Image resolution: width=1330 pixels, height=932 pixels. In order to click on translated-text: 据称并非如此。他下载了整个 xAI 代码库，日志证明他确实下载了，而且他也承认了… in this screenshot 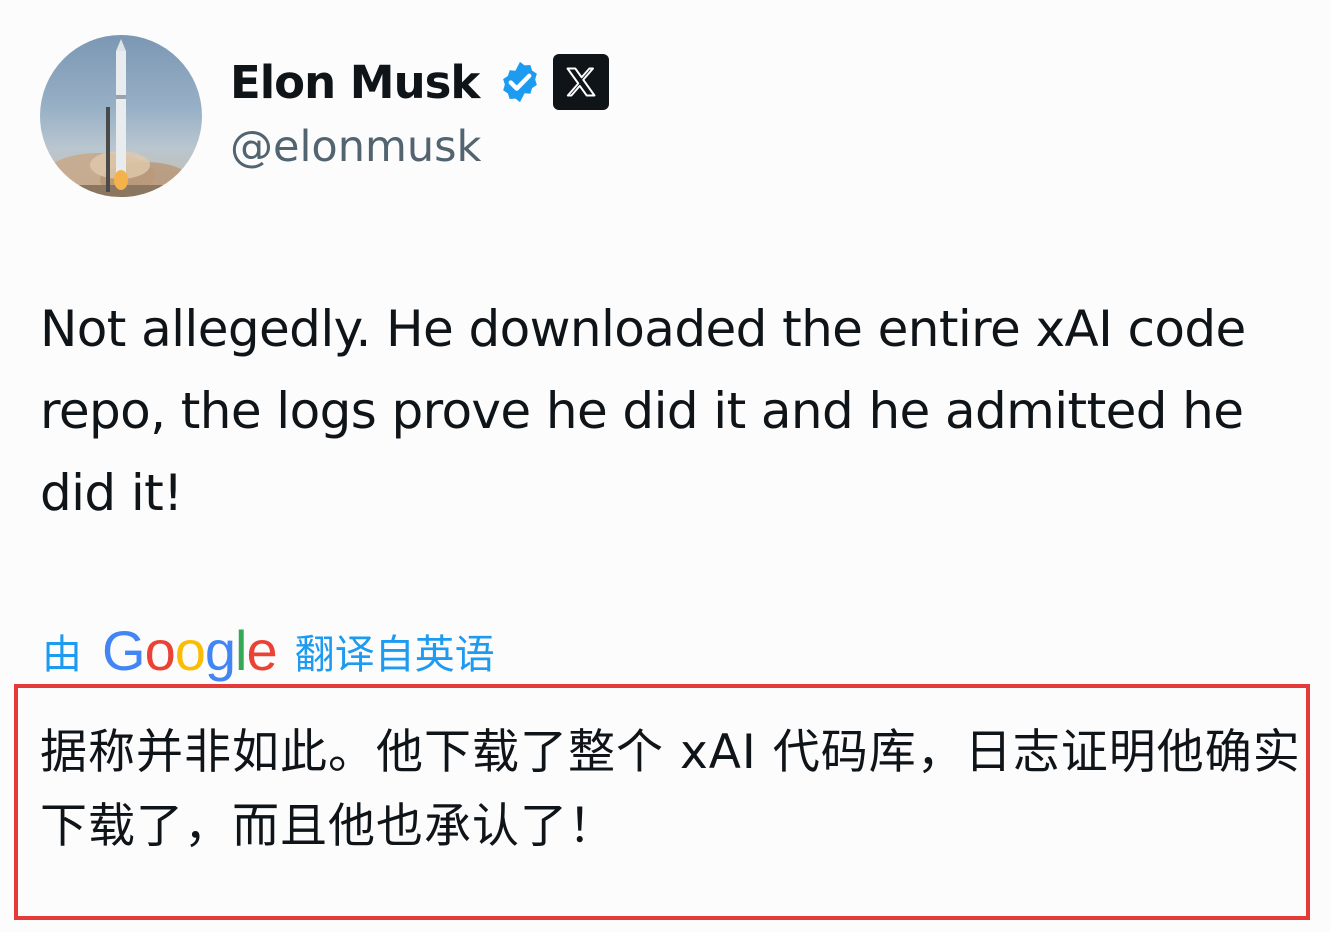, I will do `click(670, 789)`.